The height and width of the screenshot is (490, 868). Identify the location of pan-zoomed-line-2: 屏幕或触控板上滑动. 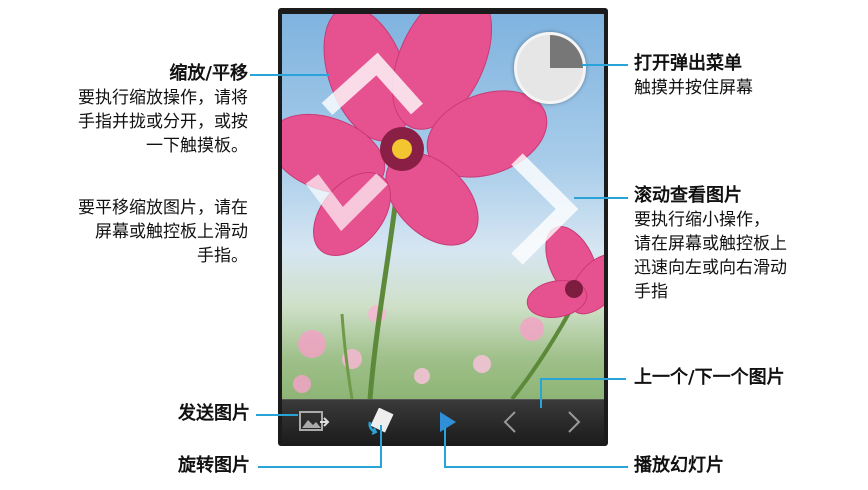
(171, 232).